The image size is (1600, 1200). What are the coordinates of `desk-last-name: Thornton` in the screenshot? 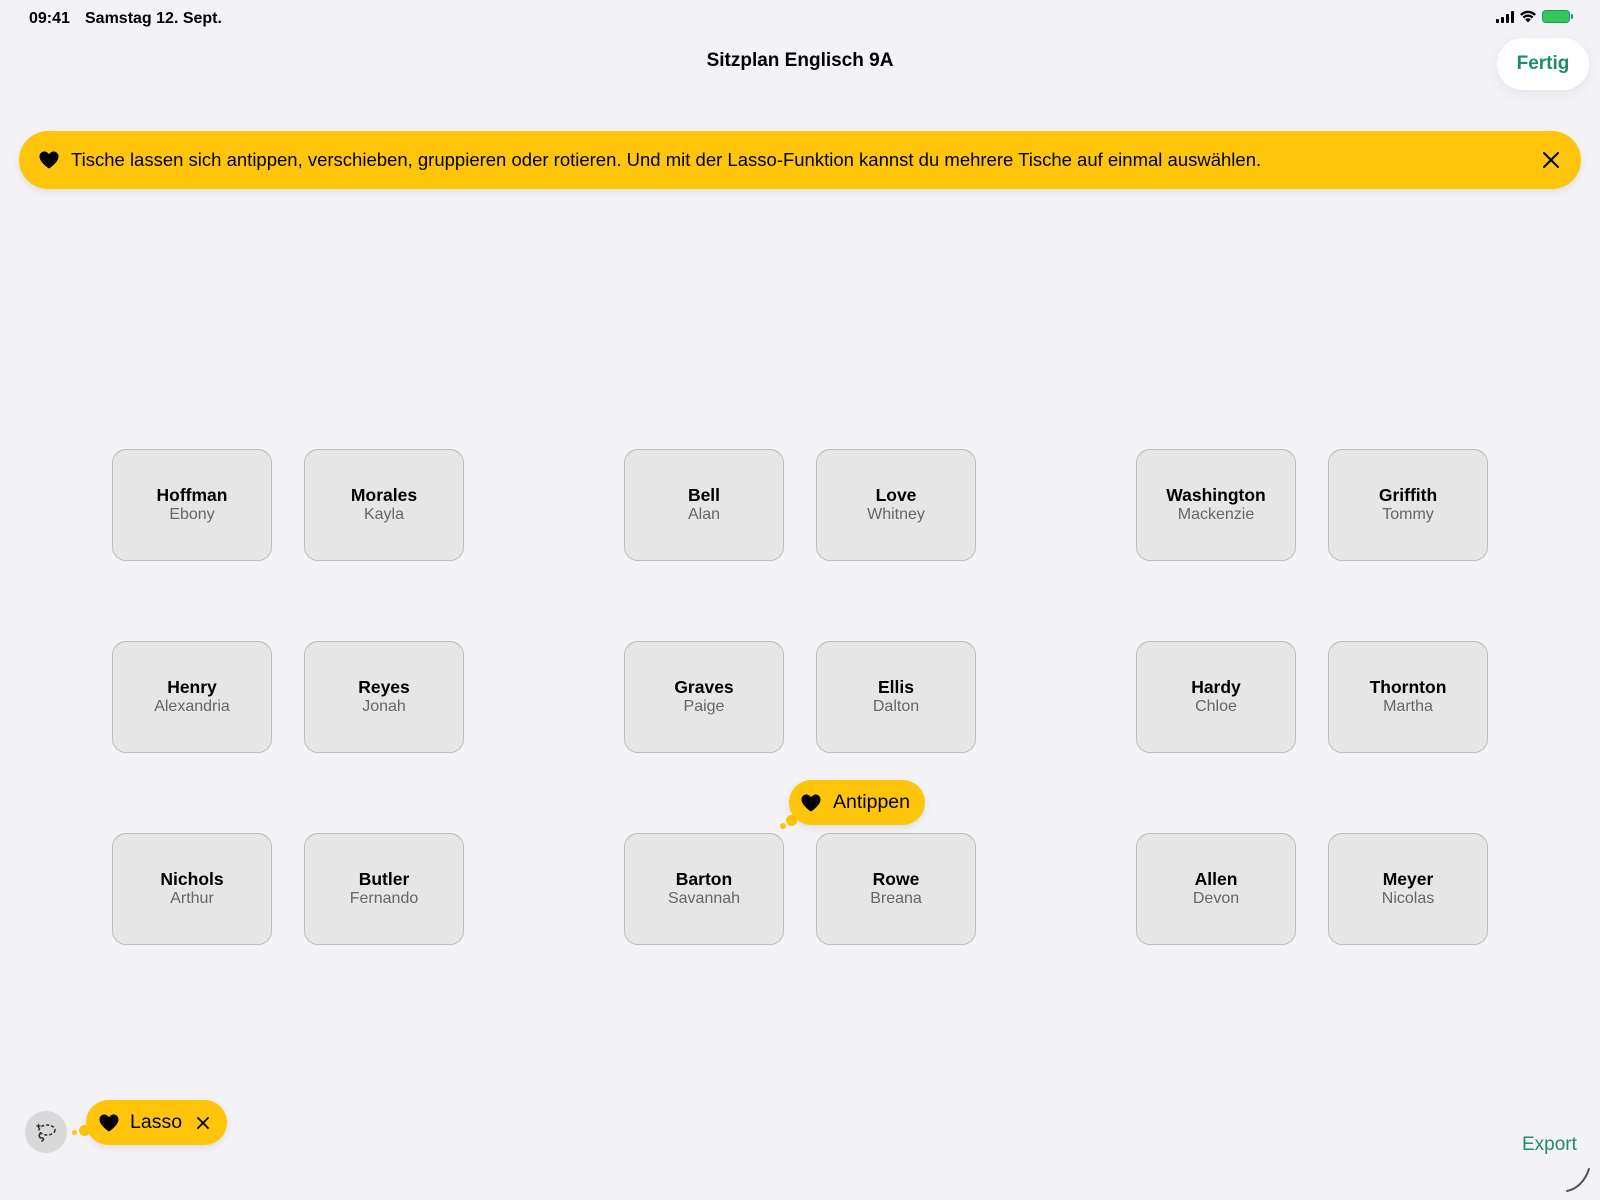 It's located at (1408, 687).